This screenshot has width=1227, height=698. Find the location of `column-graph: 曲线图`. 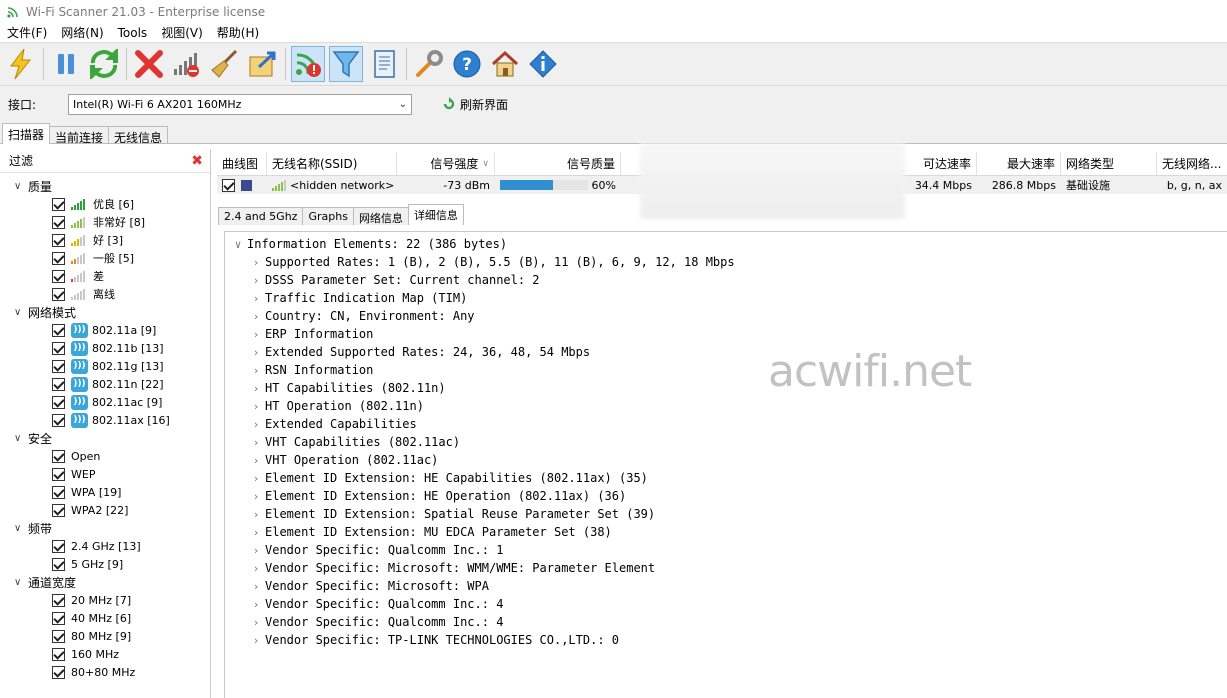

column-graph: 曲线图 is located at coordinates (242, 163).